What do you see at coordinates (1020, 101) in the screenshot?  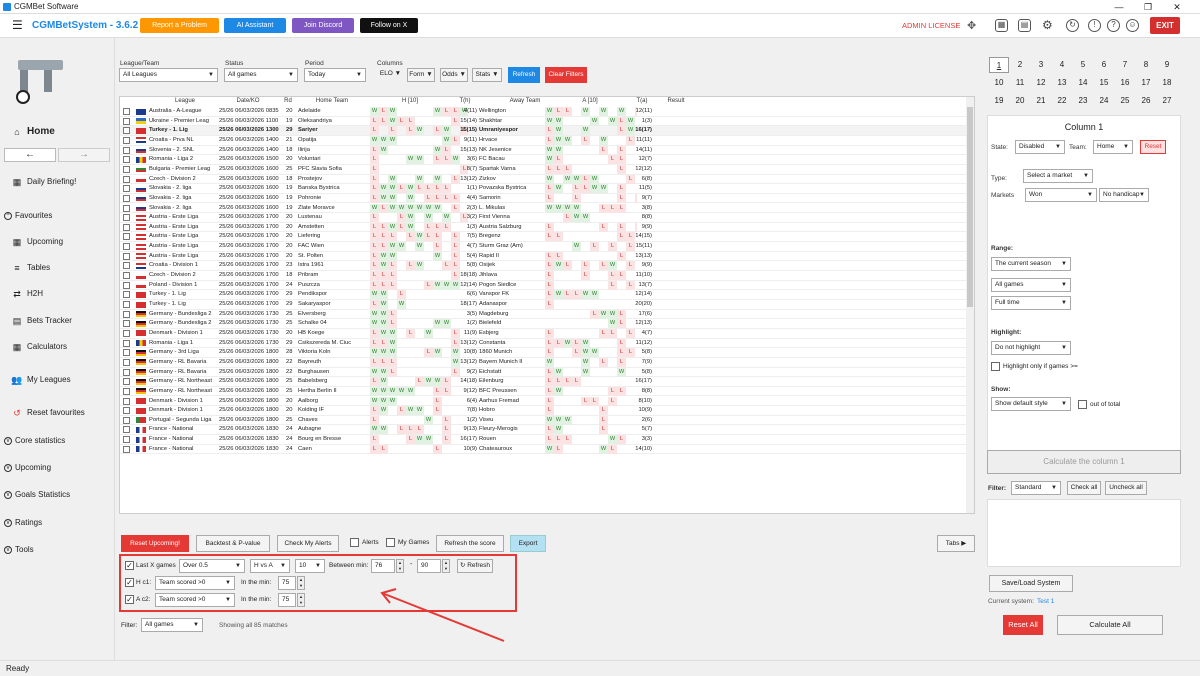 I see `column-number-20: 20` at bounding box center [1020, 101].